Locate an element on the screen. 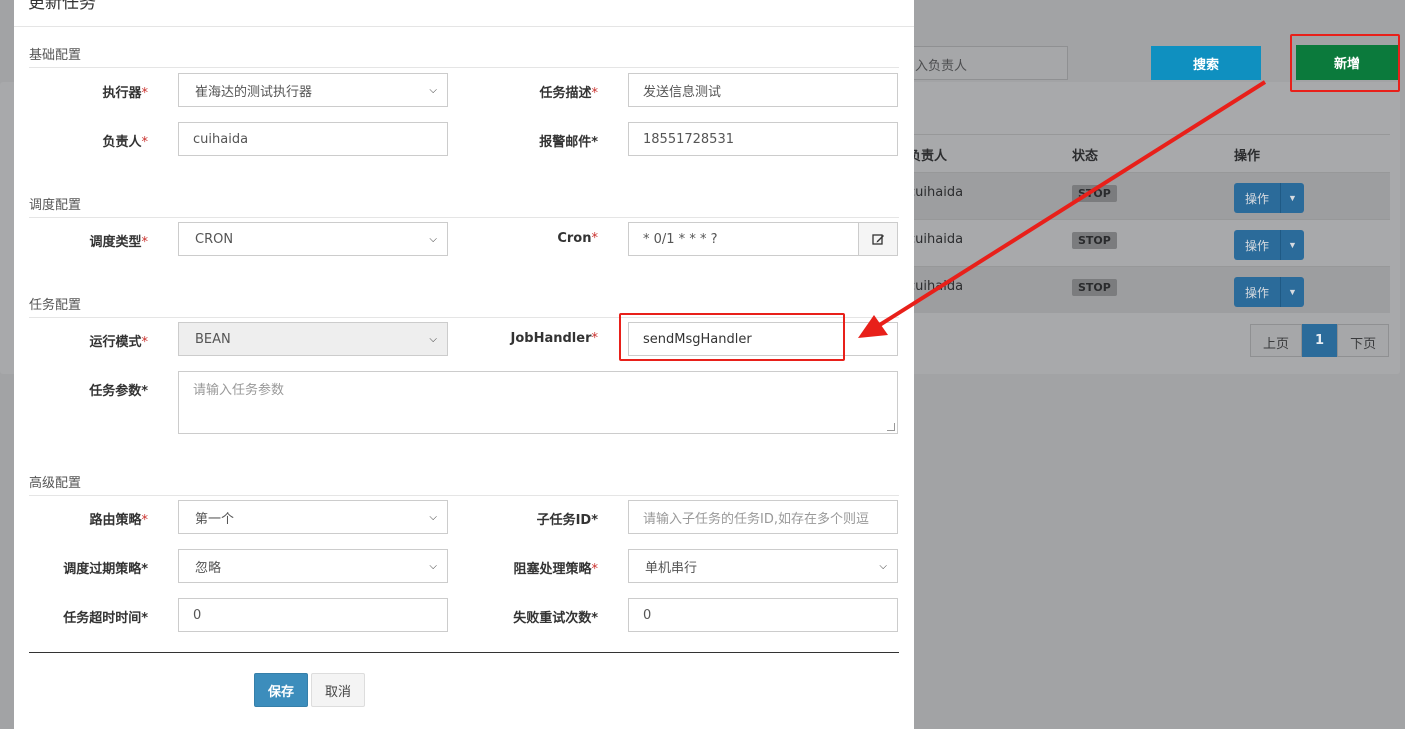 The height and width of the screenshot is (729, 1405). params-textarea: 请输入任务参数 is located at coordinates (538, 402).